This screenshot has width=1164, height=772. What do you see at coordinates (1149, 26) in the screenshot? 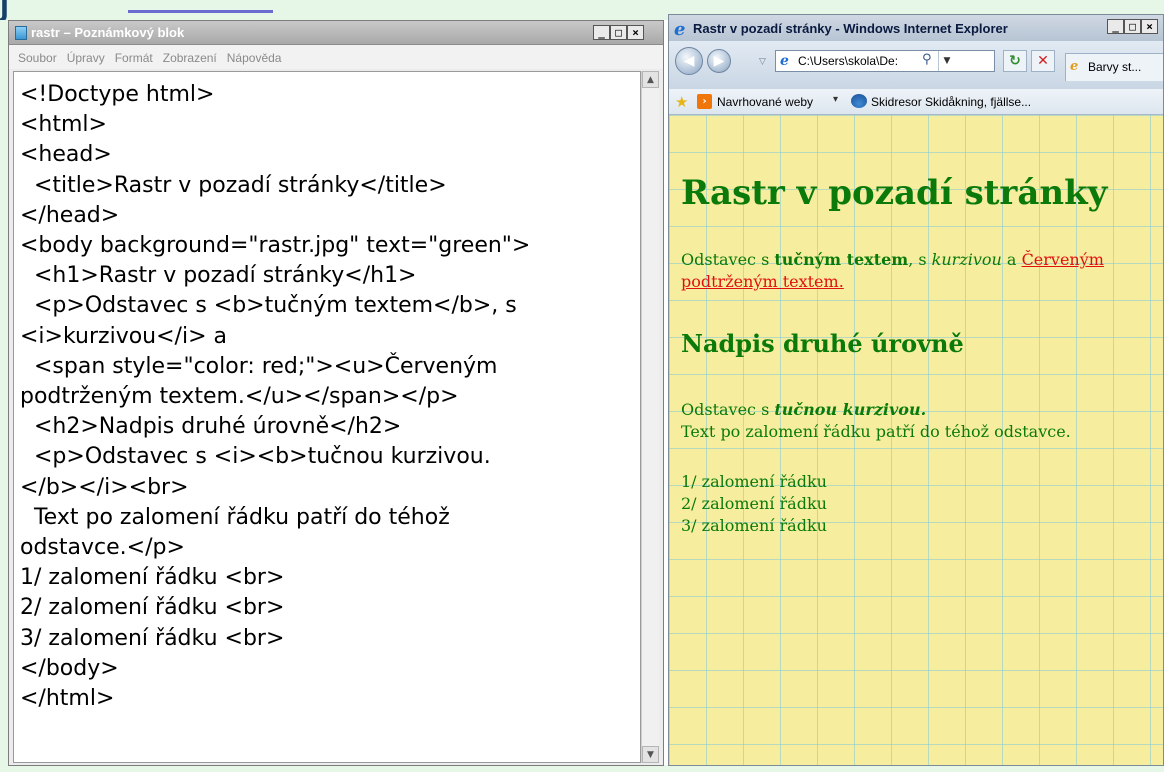
I see `ie-close-button: ×` at bounding box center [1149, 26].